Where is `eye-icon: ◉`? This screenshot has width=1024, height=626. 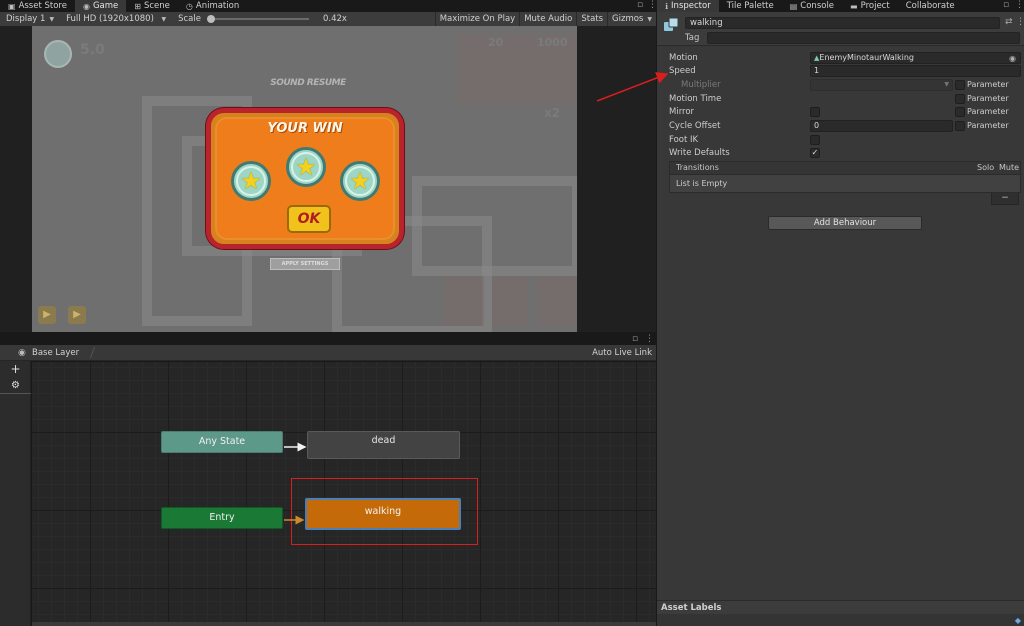 eye-icon: ◉ is located at coordinates (22, 353).